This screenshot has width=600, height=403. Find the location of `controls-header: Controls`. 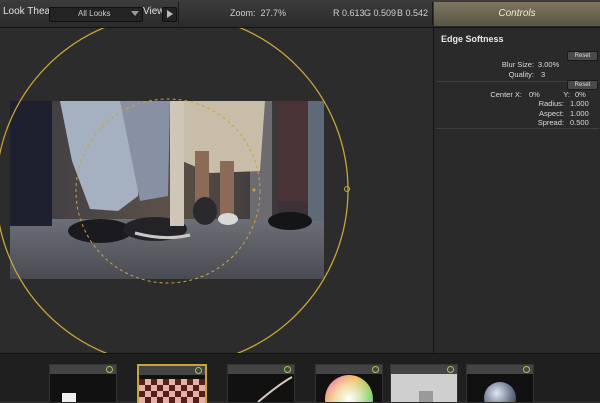

controls-header: Controls is located at coordinates (517, 14).